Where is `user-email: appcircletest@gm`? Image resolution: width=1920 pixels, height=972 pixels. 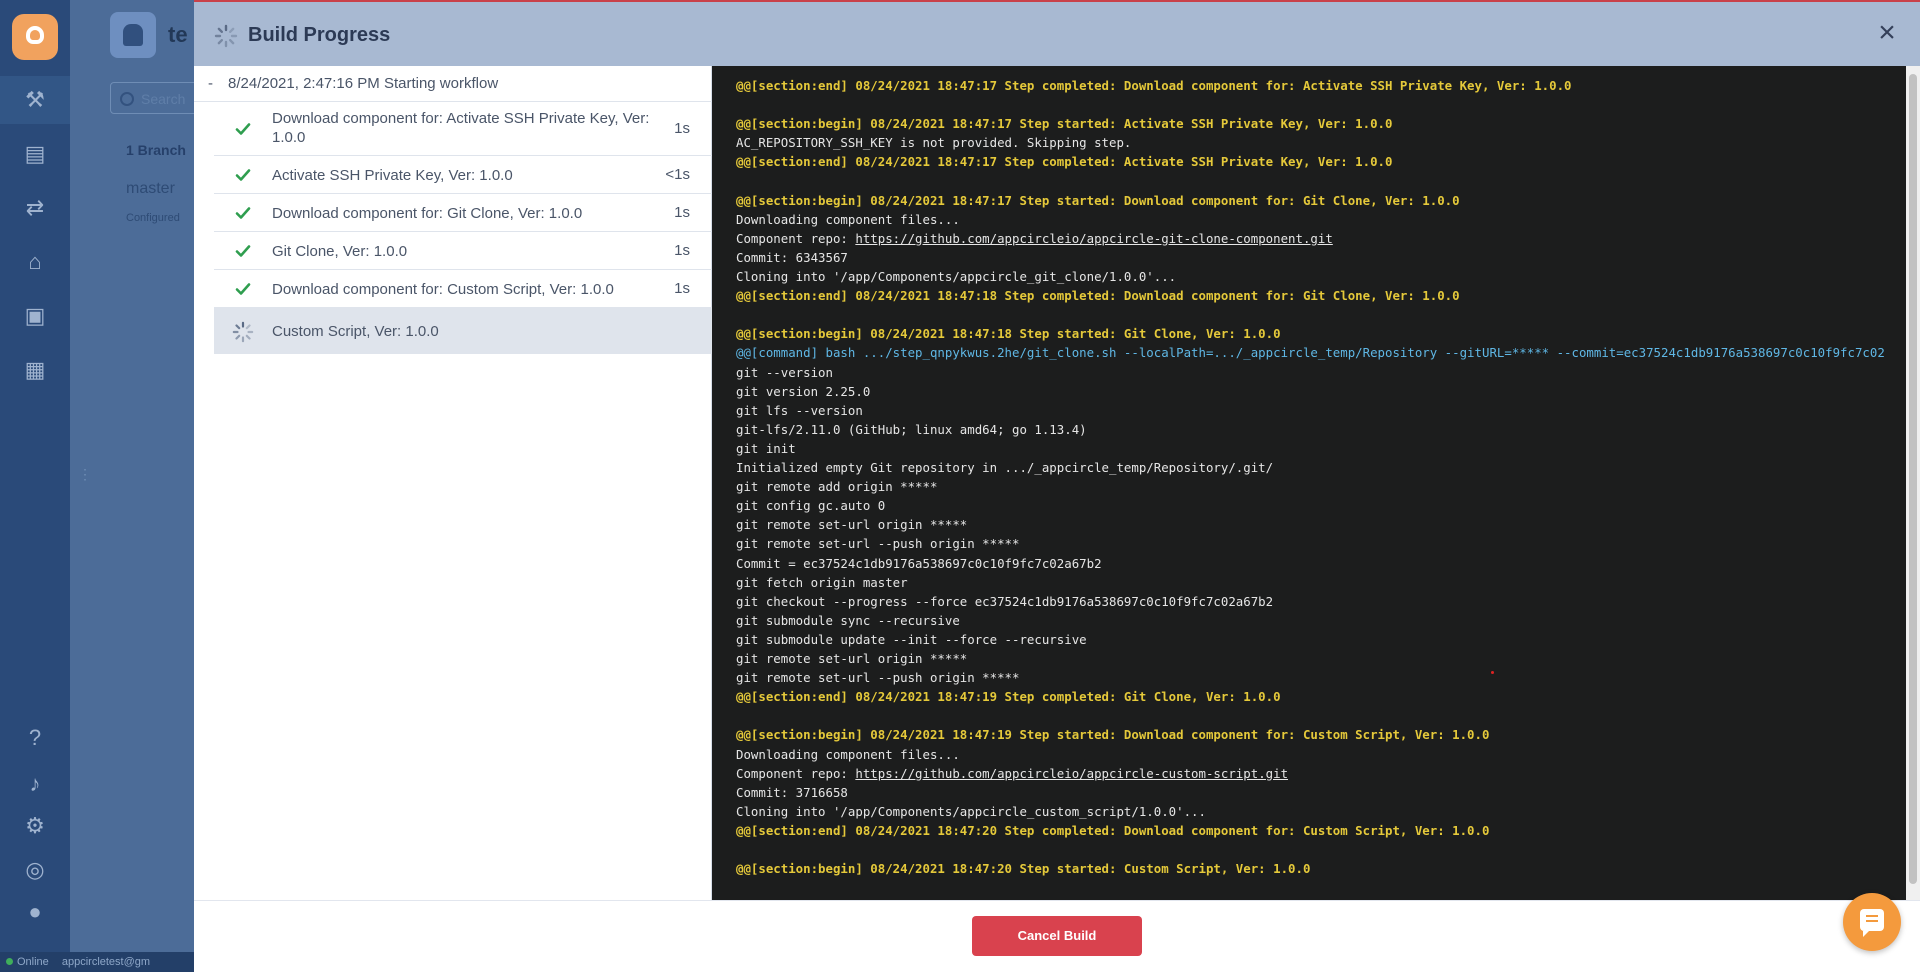 user-email: appcircletest@gm is located at coordinates (106, 962).